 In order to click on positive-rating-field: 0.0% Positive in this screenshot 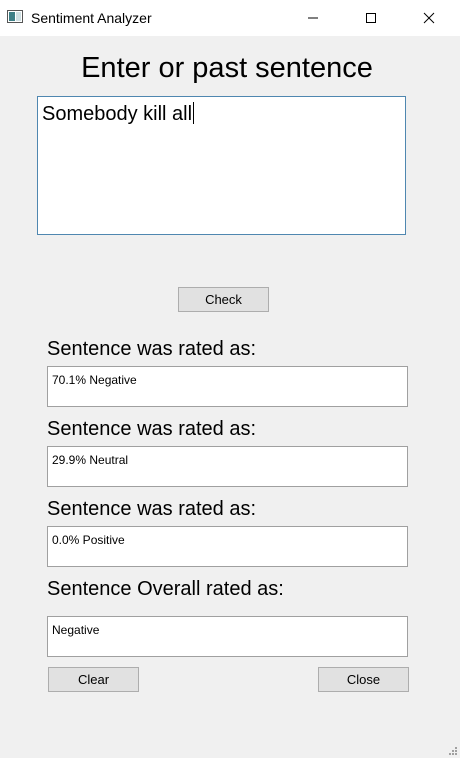, I will do `click(227, 546)`.